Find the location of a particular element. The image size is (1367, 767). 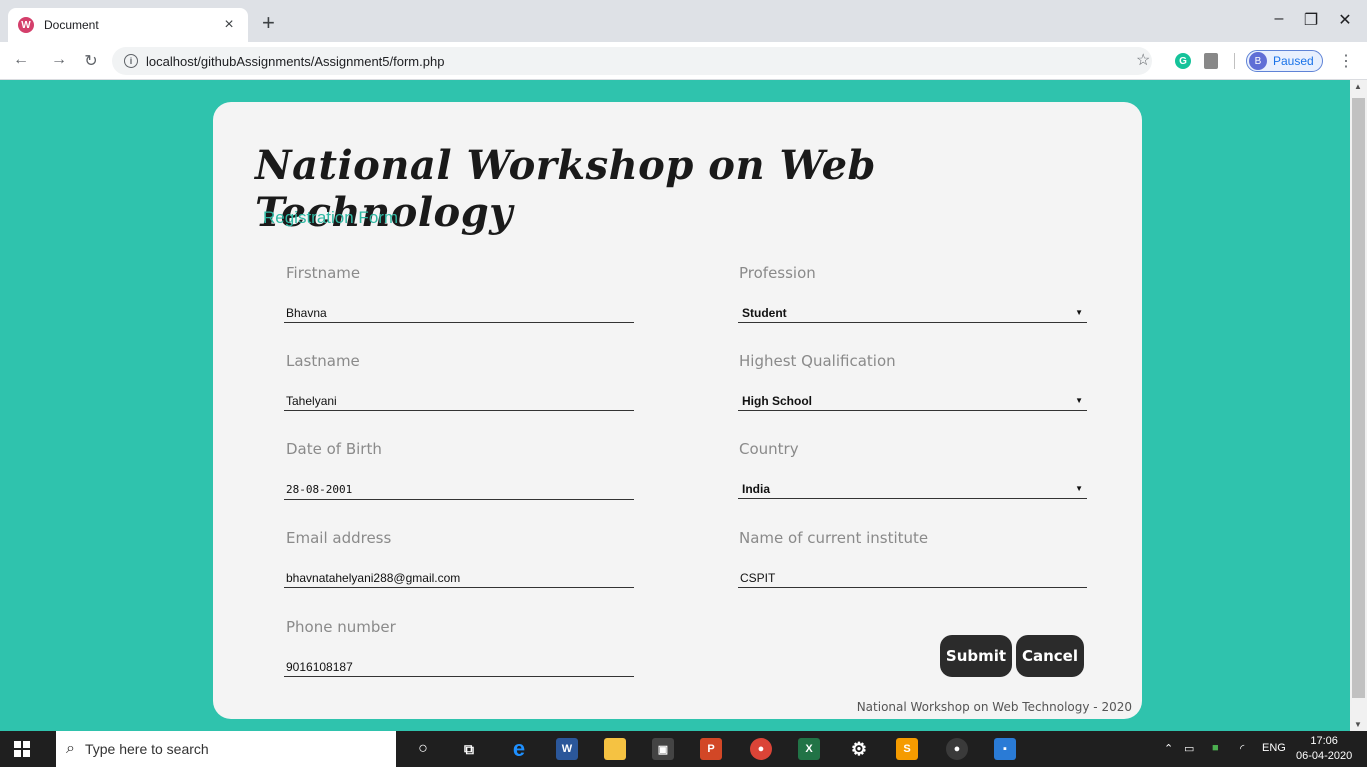

search-icon: ⌕ is located at coordinates (70, 748).